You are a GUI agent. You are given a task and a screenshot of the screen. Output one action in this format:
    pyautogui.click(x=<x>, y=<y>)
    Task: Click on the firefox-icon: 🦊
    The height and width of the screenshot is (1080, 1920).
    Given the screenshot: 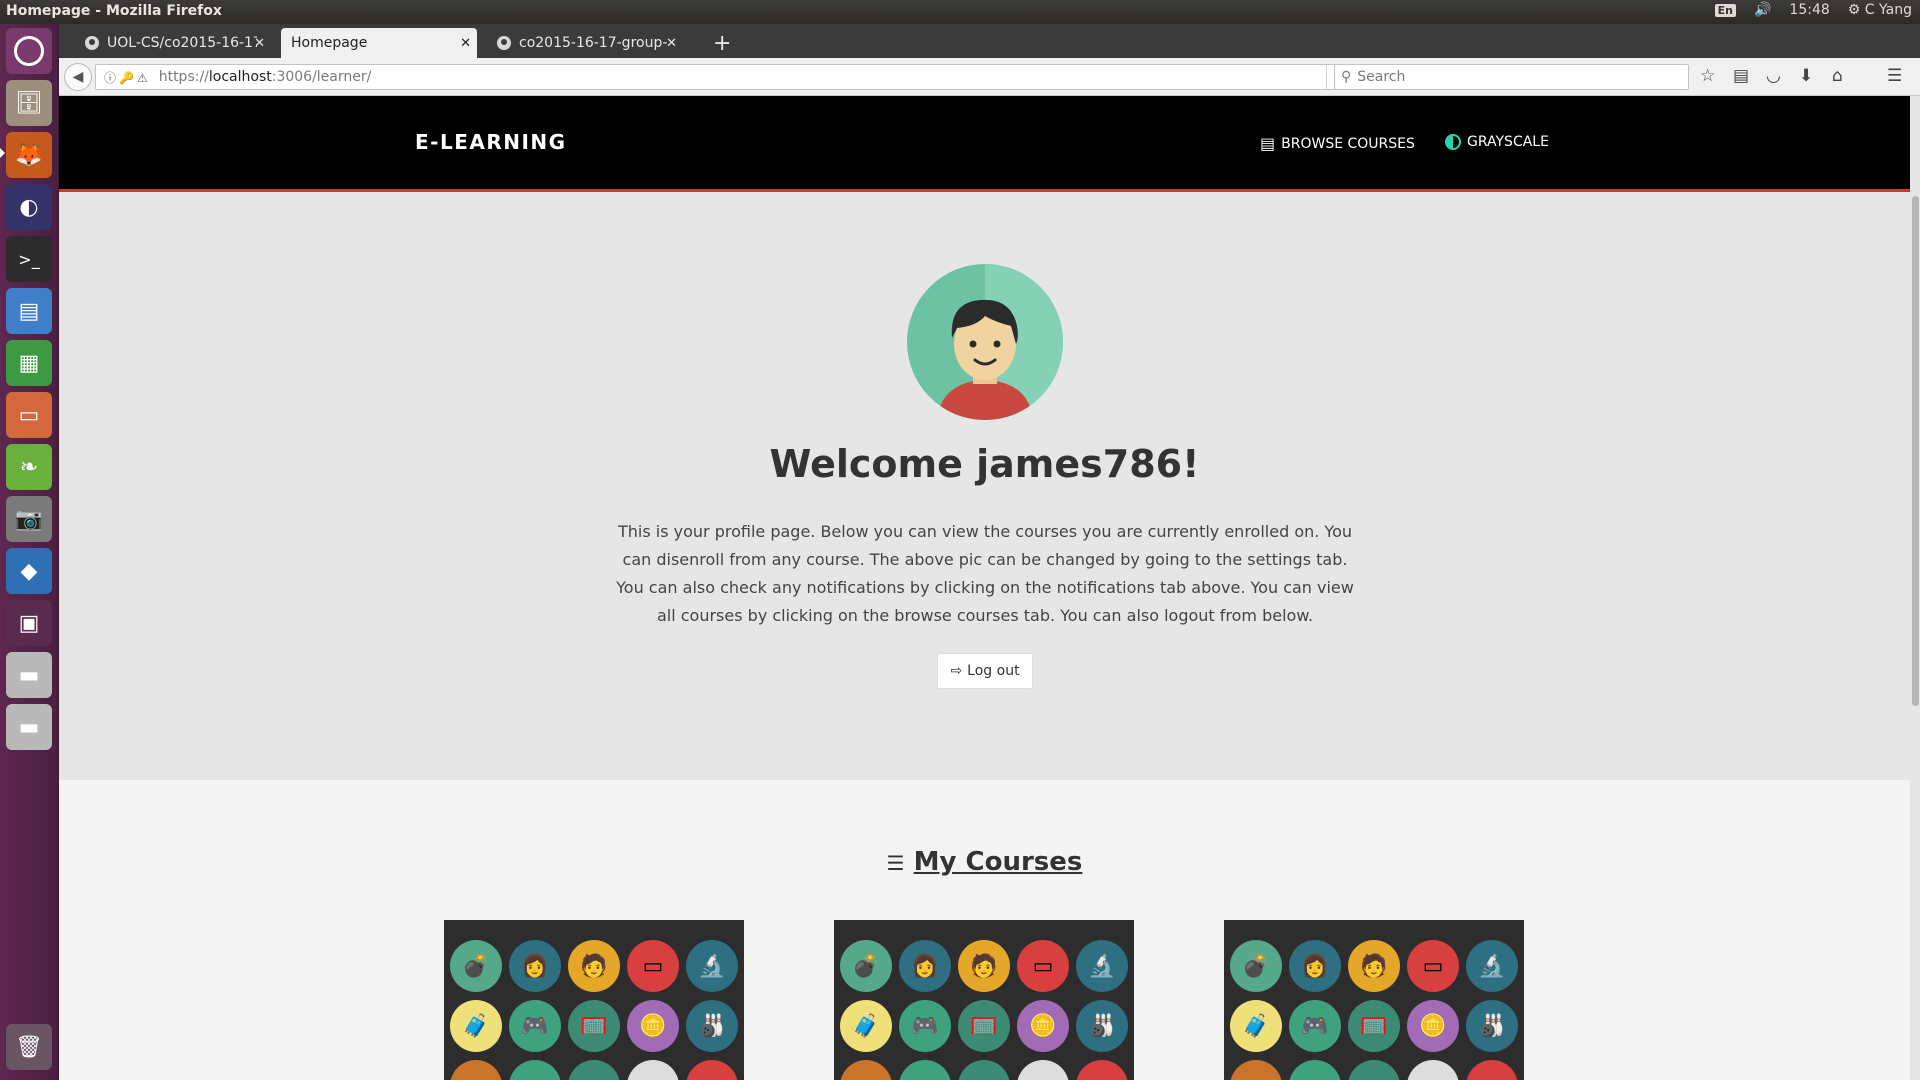 What is the action you would take?
    pyautogui.click(x=29, y=155)
    